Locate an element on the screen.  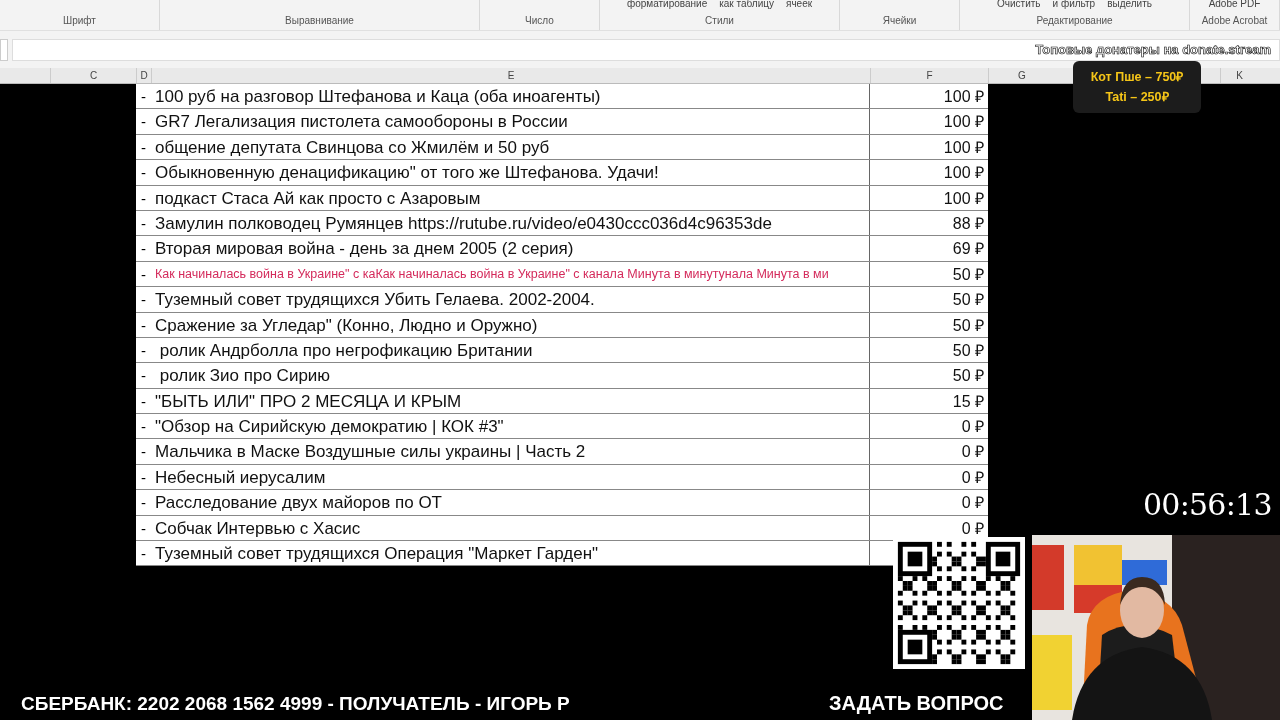
column-header: G is located at coordinates (1021, 75).